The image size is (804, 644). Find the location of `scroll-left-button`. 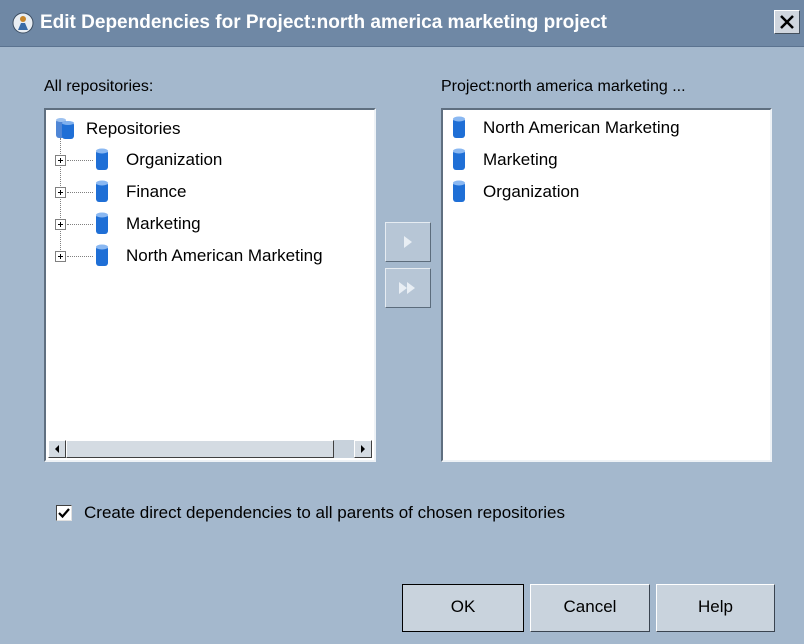

scroll-left-button is located at coordinates (57, 449).